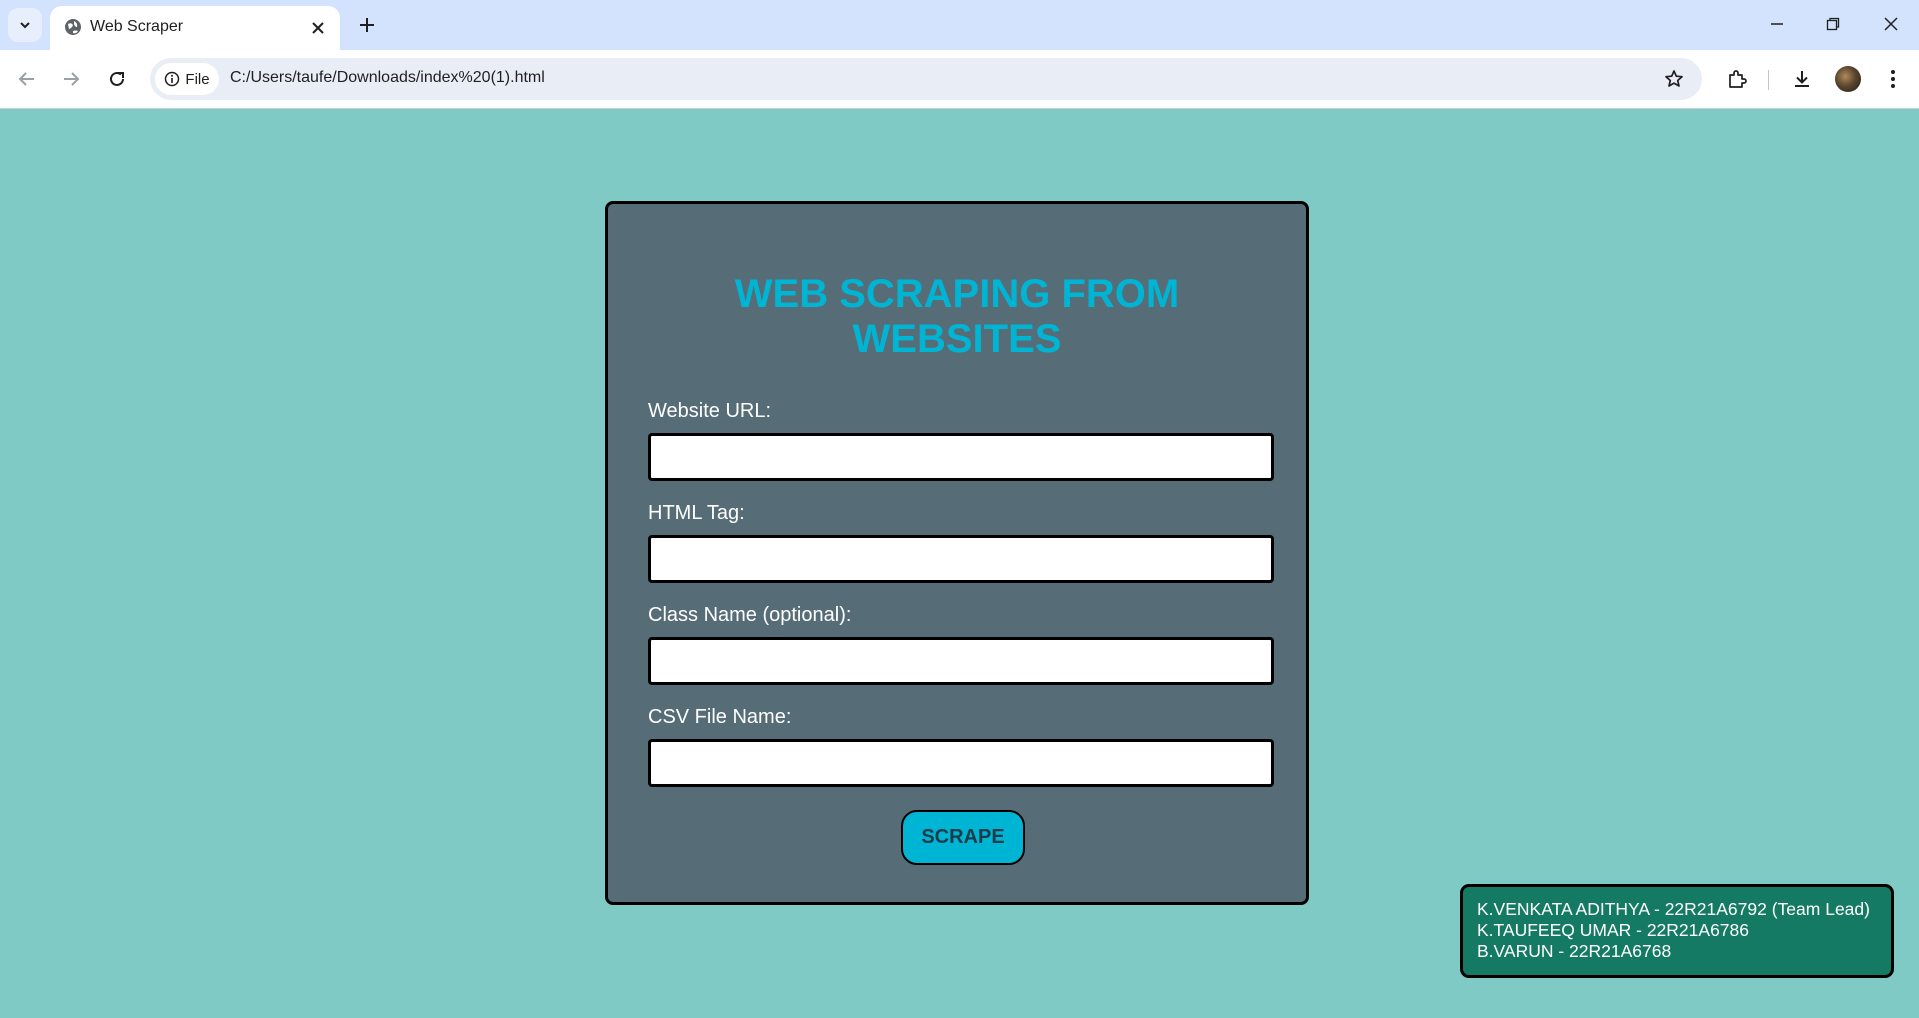 The height and width of the screenshot is (1018, 1919). I want to click on back-button, so click(27, 79).